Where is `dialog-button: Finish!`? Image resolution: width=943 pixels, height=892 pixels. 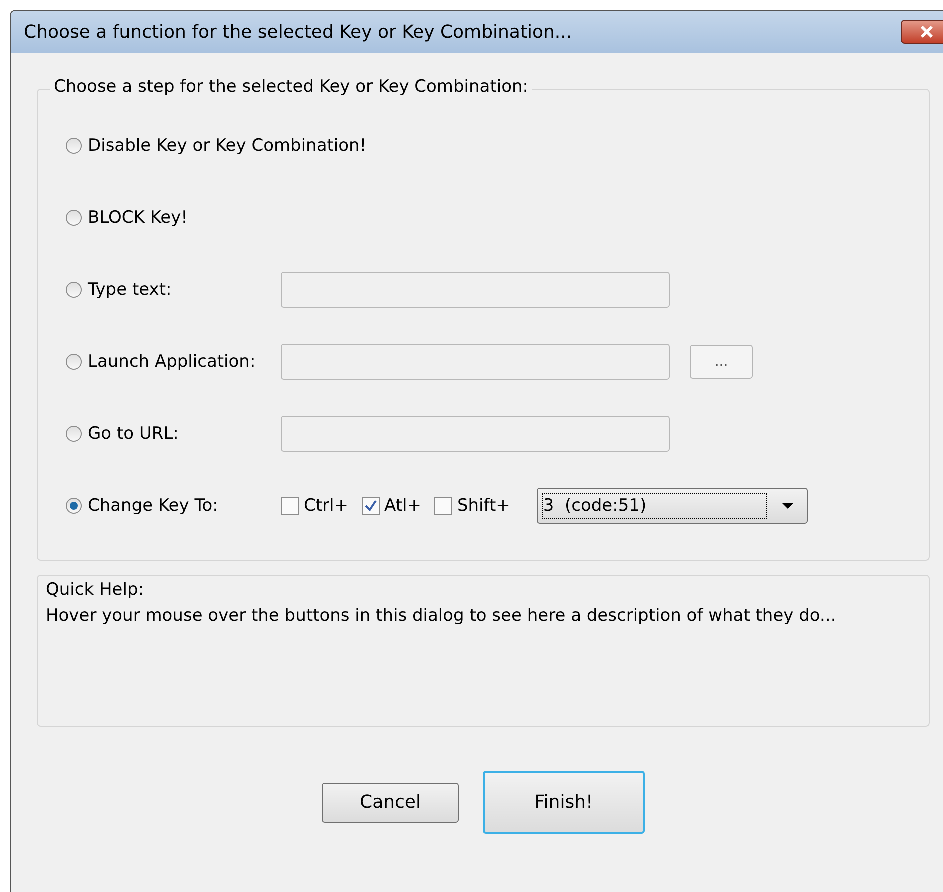
dialog-button: Finish! is located at coordinates (564, 802).